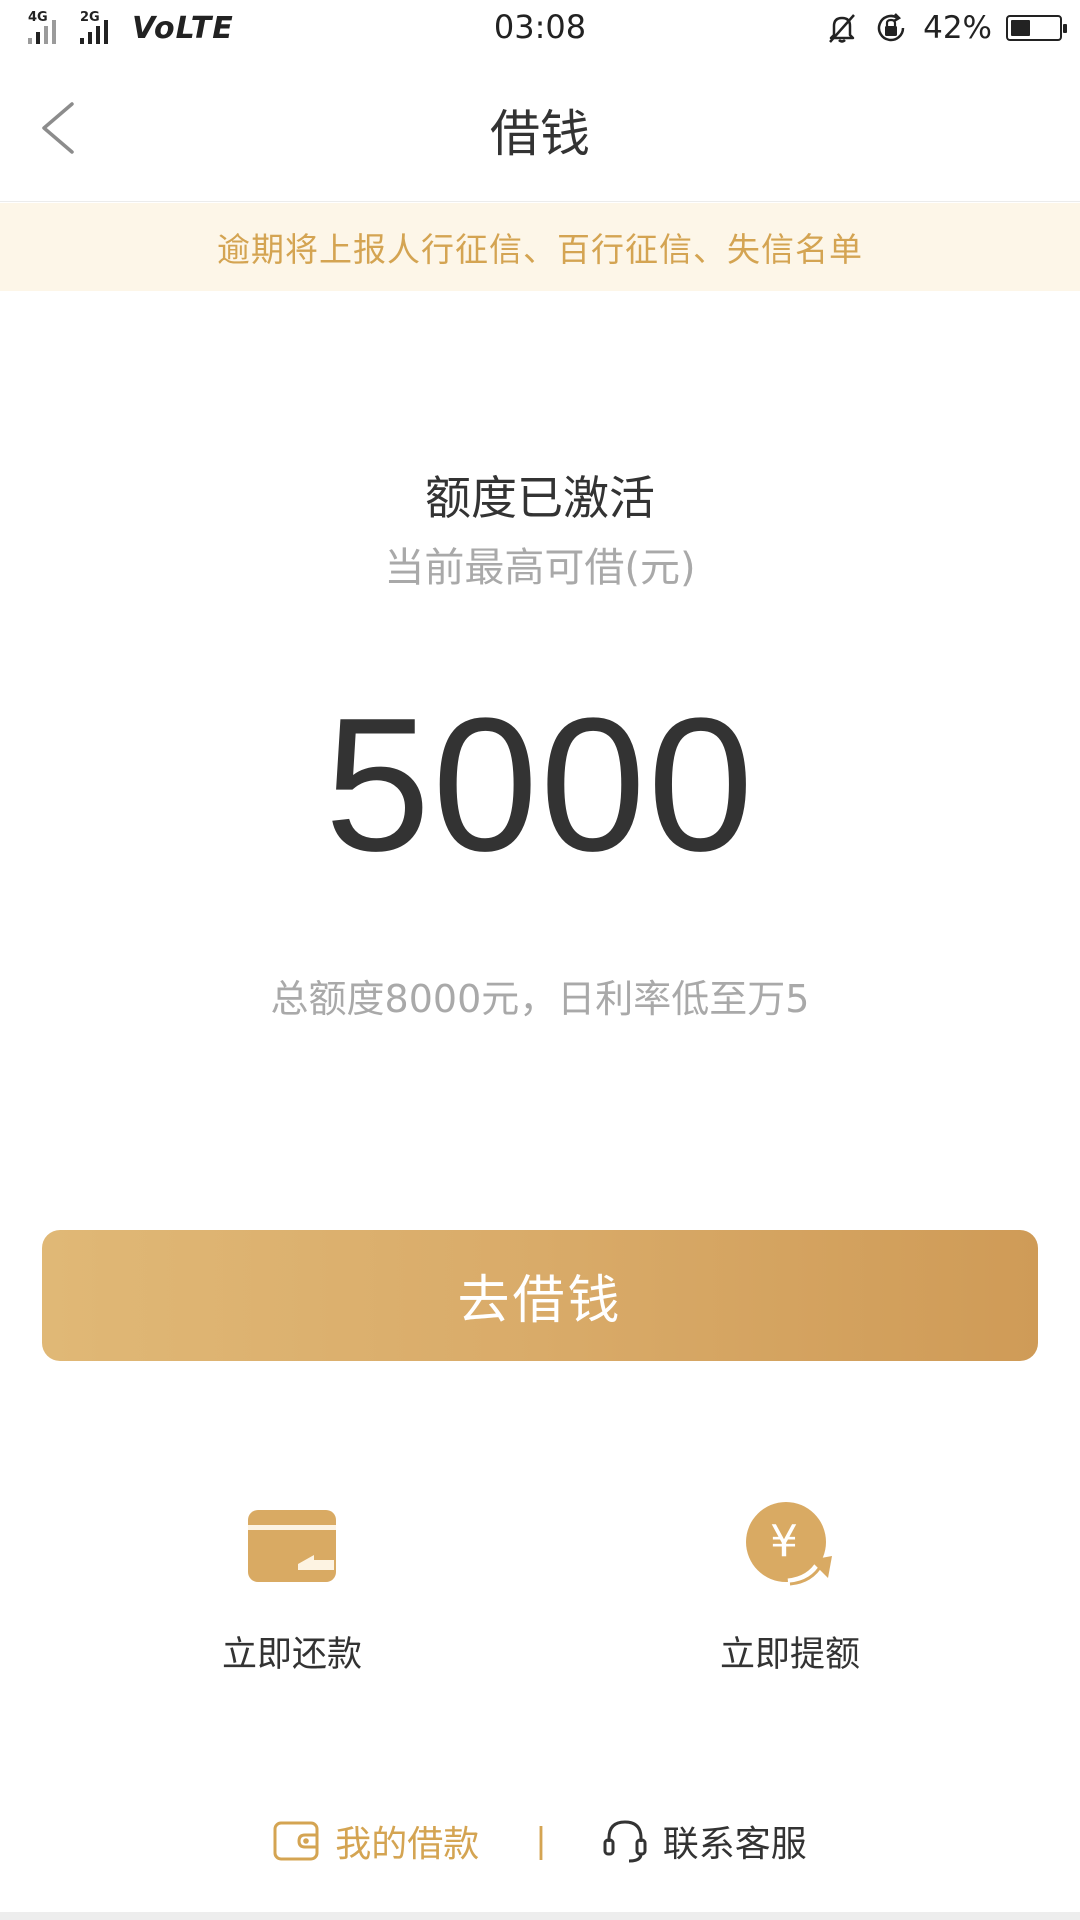 This screenshot has height=1920, width=1080. What do you see at coordinates (1020, 28) in the screenshot?
I see `battery-fill` at bounding box center [1020, 28].